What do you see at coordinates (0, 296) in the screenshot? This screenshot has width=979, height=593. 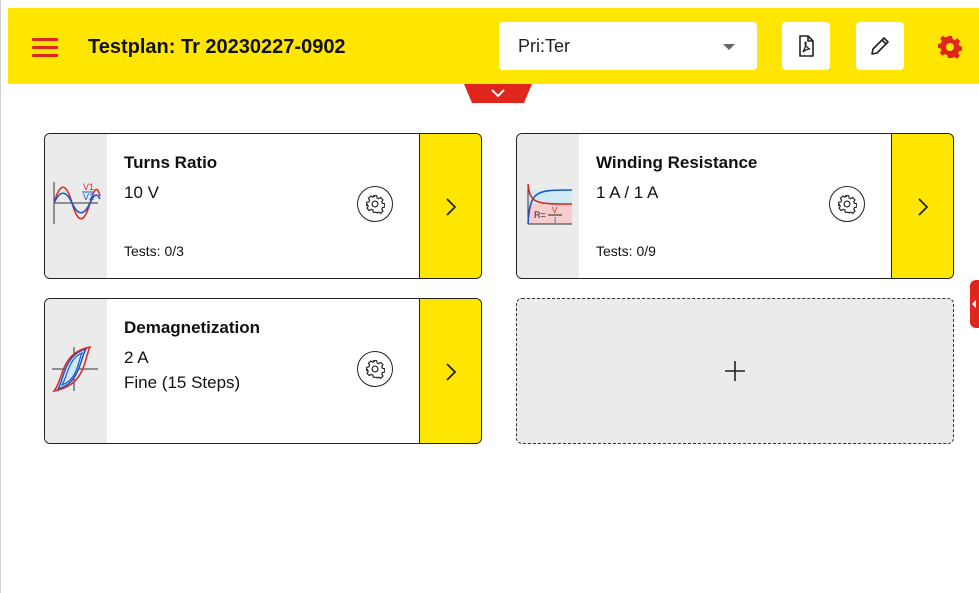 I see `window-left-border` at bounding box center [0, 296].